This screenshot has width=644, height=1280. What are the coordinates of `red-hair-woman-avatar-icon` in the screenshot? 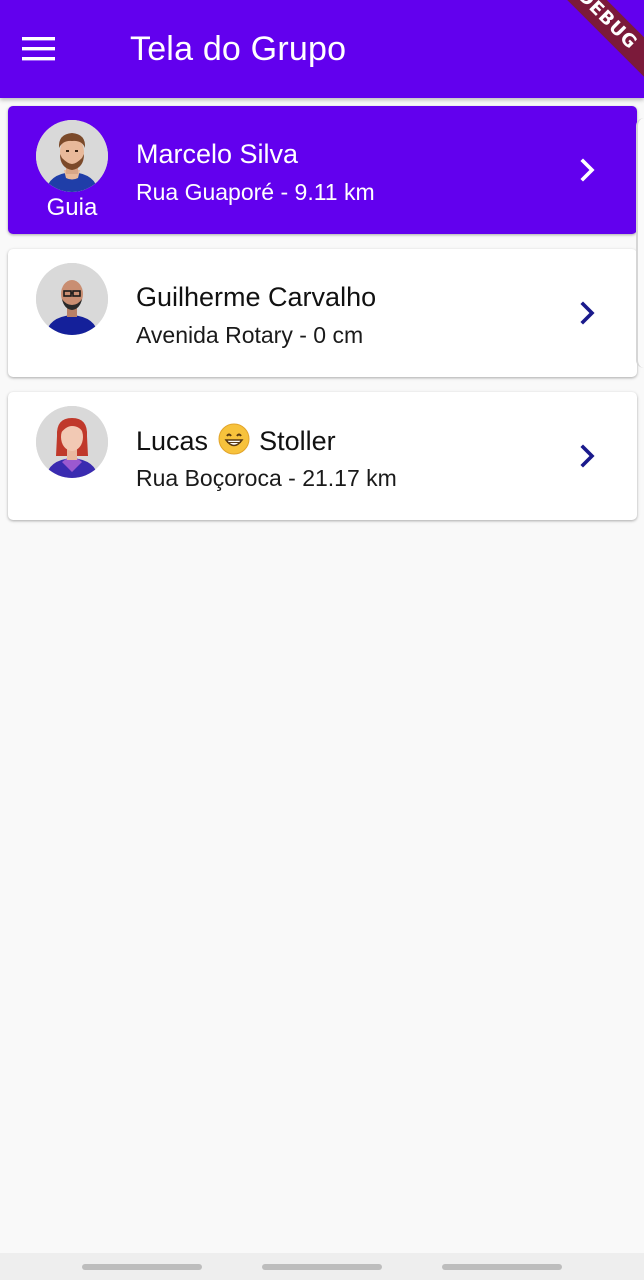 It's located at (72, 442).